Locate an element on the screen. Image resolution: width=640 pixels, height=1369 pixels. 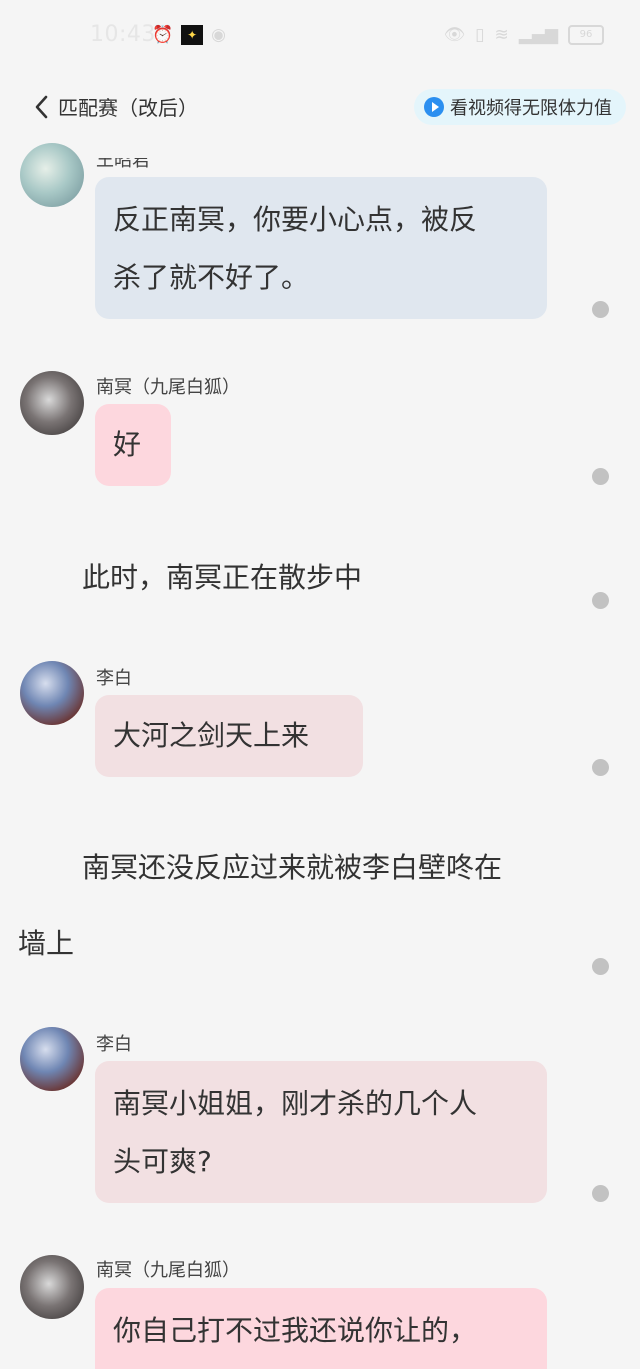
top-bar: 匹配赛（改后） 看视频得无限体力值 is located at coordinates (320, 107).